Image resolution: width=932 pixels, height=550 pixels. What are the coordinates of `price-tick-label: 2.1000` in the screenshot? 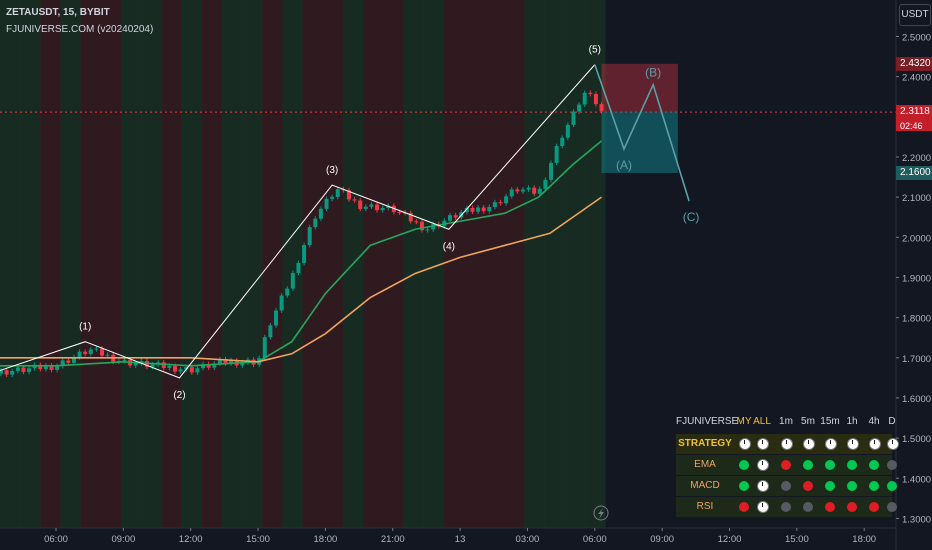 It's located at (916, 198).